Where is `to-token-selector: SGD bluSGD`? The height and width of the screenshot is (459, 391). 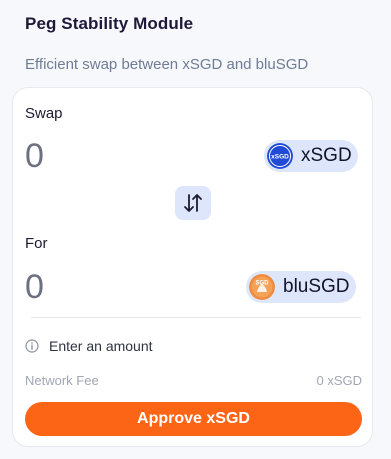
to-token-selector: SGD bluSGD is located at coordinates (301, 287).